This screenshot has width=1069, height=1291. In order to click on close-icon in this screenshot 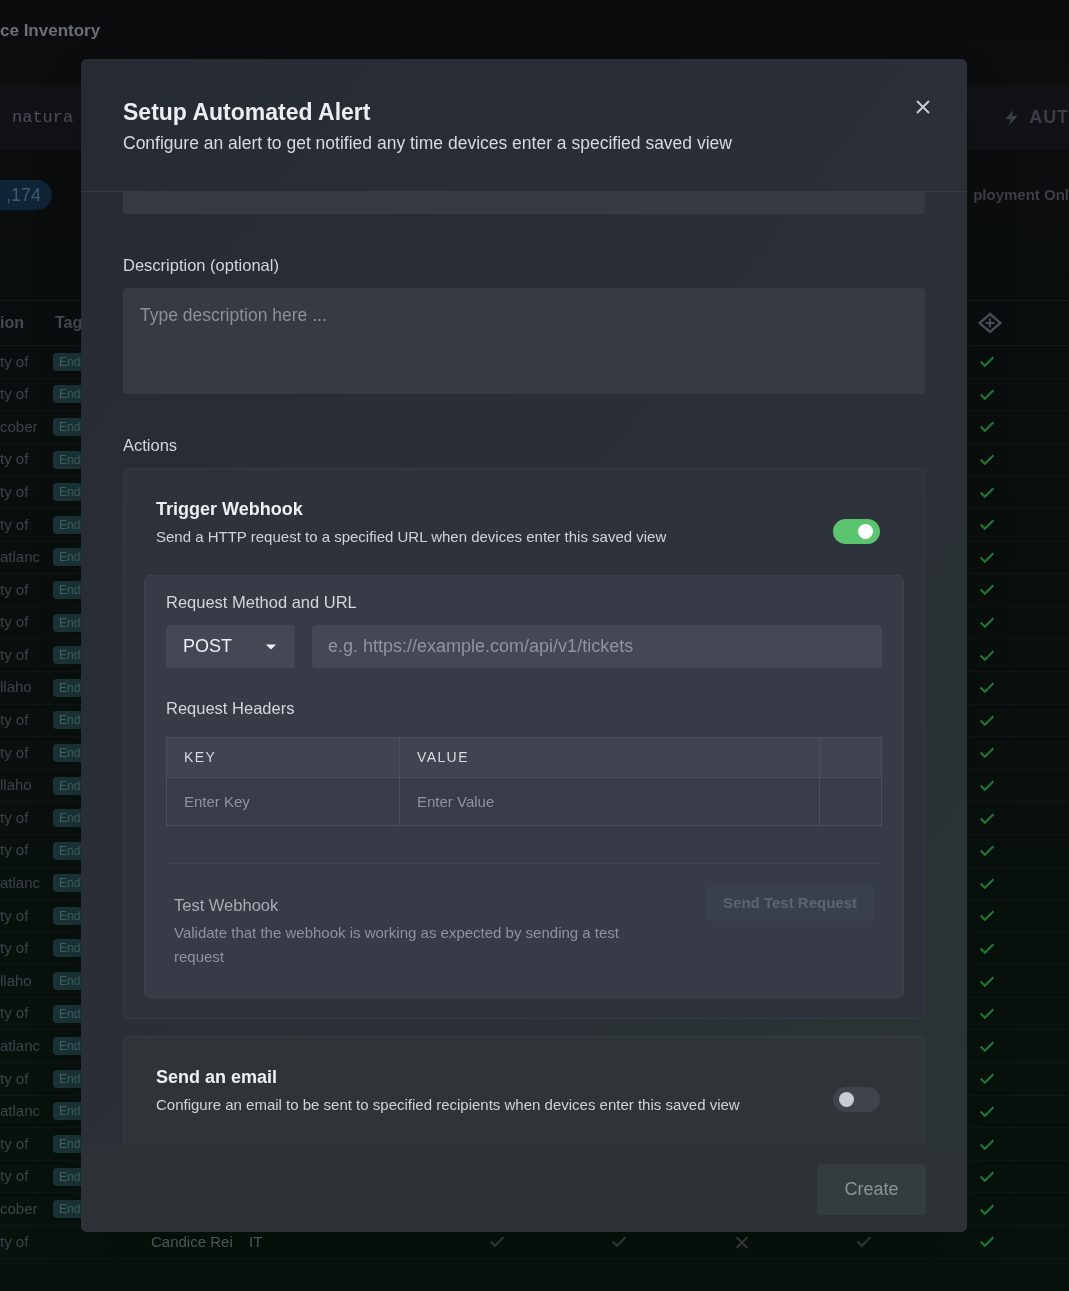, I will do `click(923, 107)`.